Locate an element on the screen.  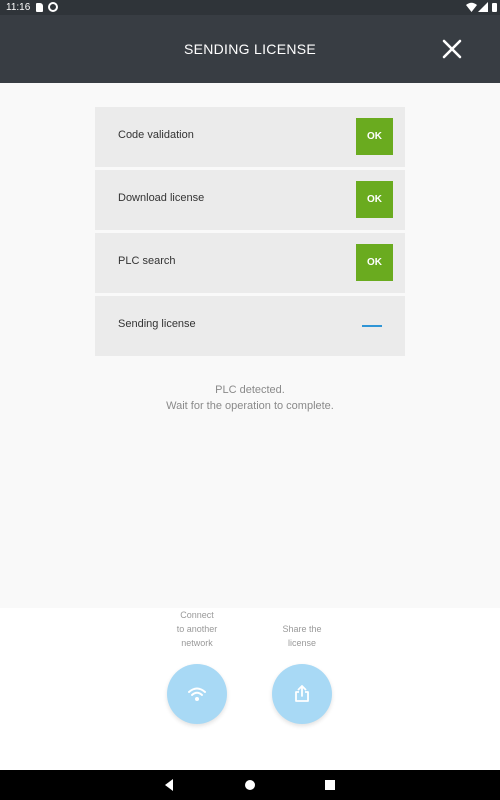
battery-icon is located at coordinates (494, 7).